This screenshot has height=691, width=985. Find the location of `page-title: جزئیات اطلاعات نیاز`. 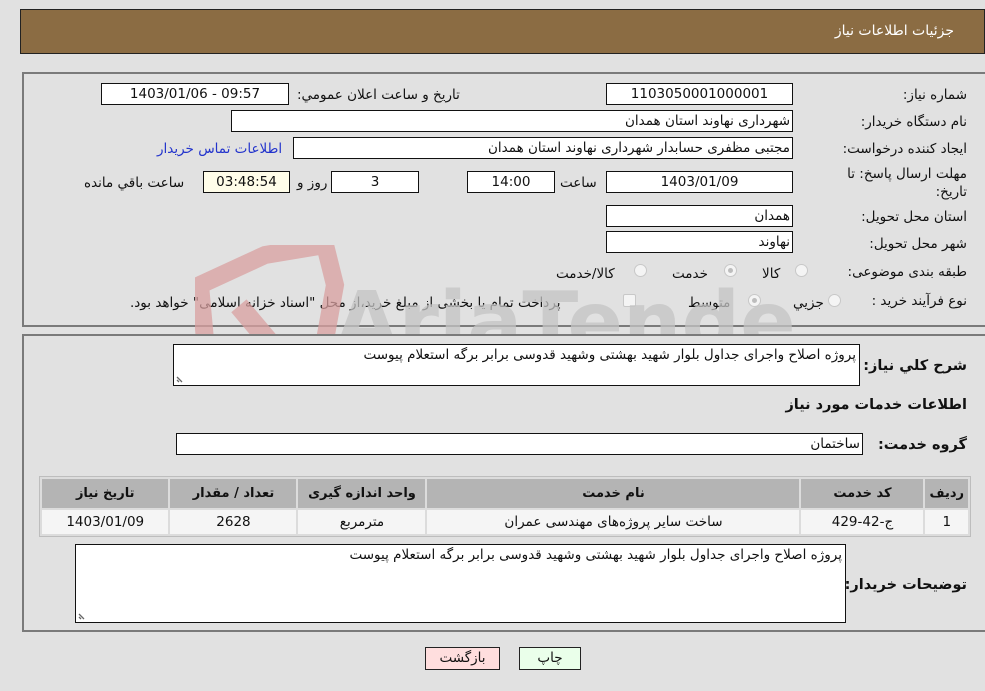

page-title: جزئیات اطلاعات نیاز is located at coordinates (894, 31).